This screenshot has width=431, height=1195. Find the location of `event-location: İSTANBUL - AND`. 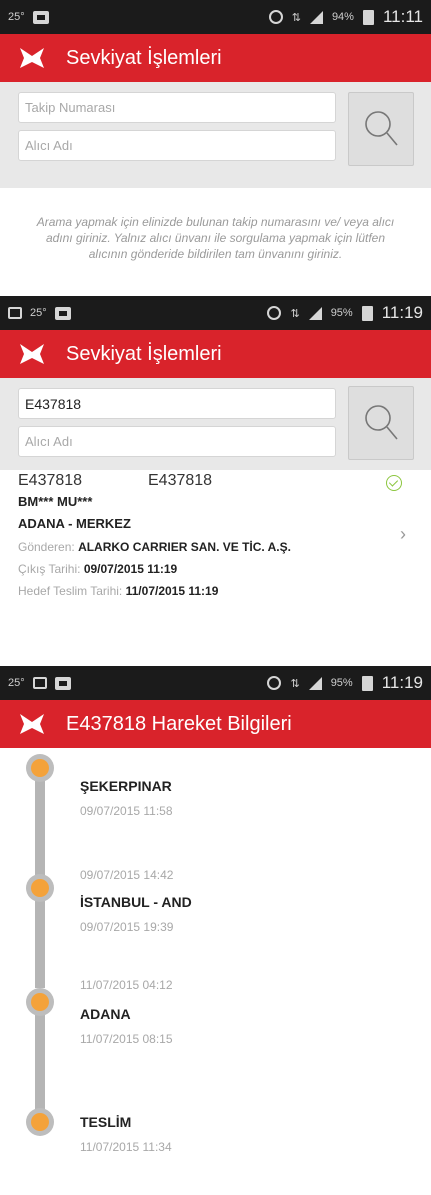

event-location: İSTANBUL - AND is located at coordinates (136, 902).